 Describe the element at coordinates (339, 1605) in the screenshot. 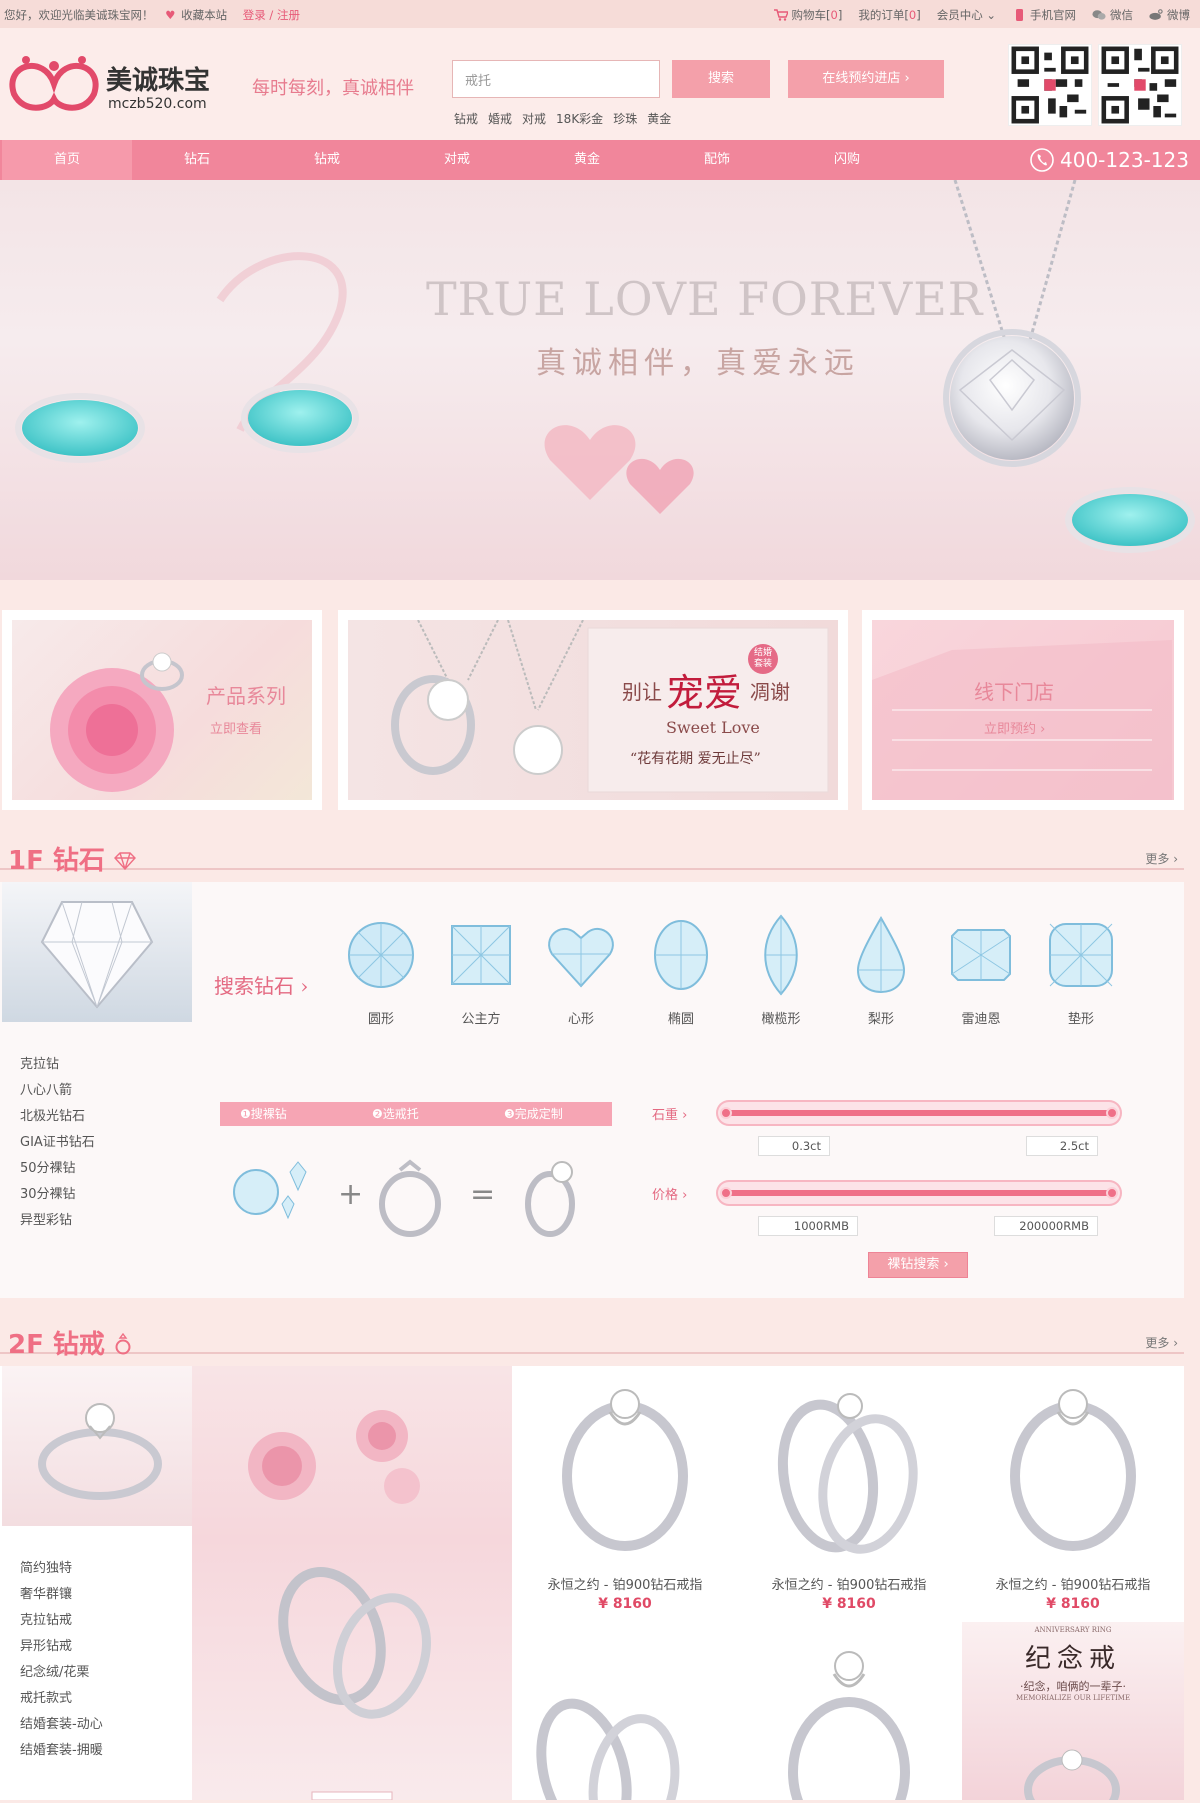

I see `roses-rings-image` at that location.